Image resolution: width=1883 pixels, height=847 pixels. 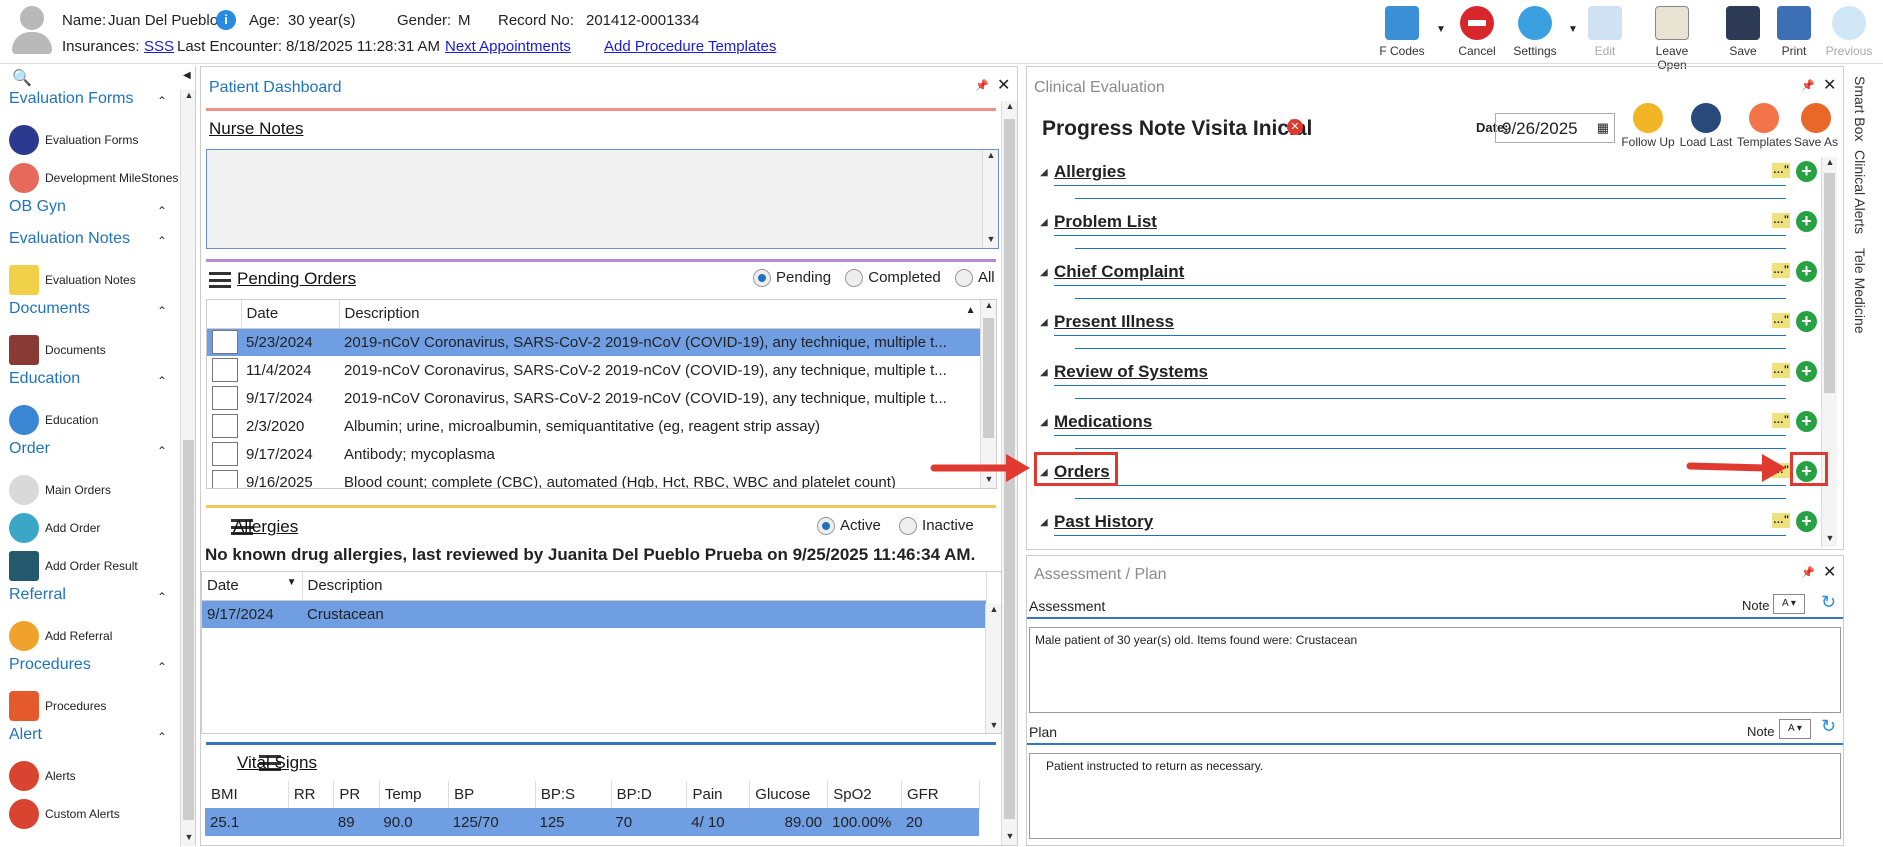 What do you see at coordinates (57, 706) in the screenshot?
I see `nav-item-procedures: Procedures` at bounding box center [57, 706].